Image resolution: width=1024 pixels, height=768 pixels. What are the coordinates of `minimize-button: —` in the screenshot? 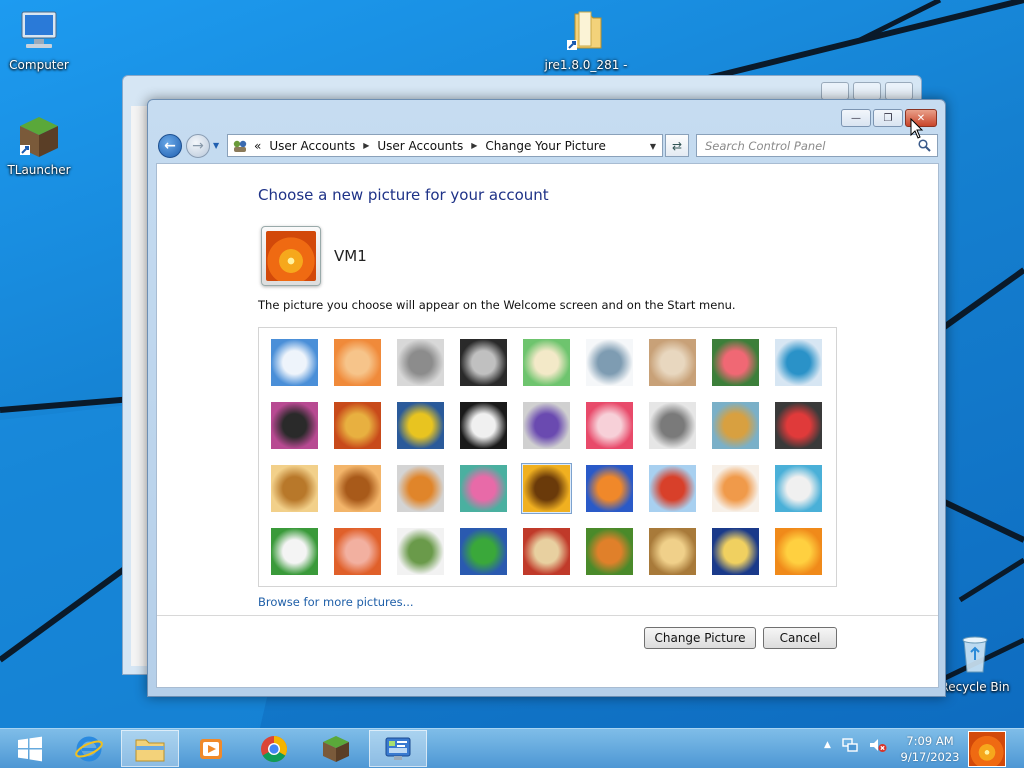 It's located at (856, 118).